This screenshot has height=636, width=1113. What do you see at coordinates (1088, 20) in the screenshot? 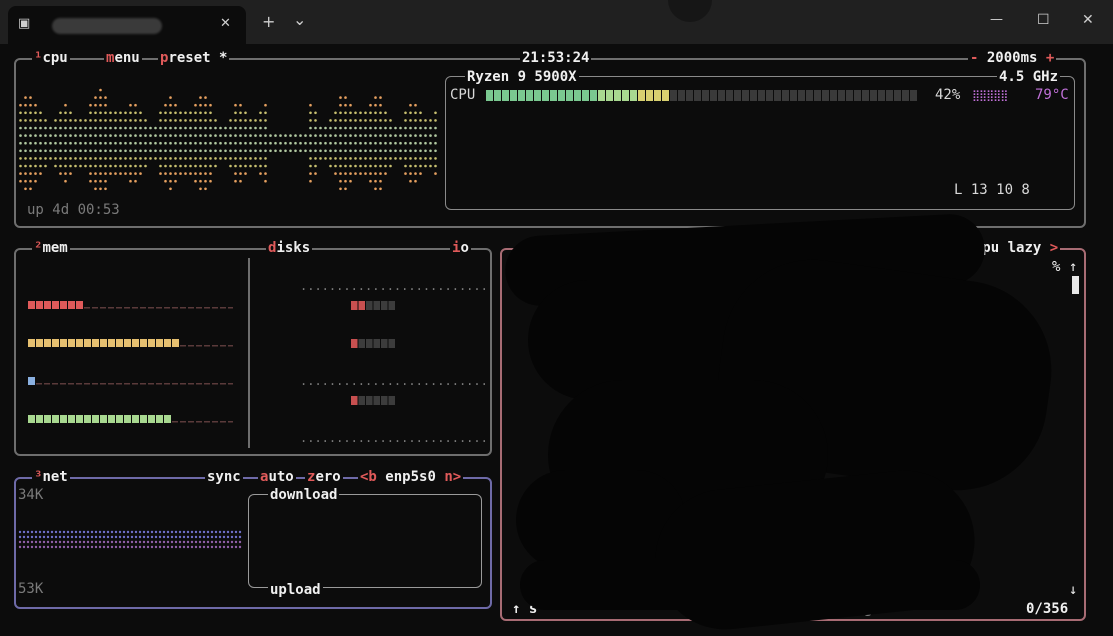
I see `close-button: ✕` at bounding box center [1088, 20].